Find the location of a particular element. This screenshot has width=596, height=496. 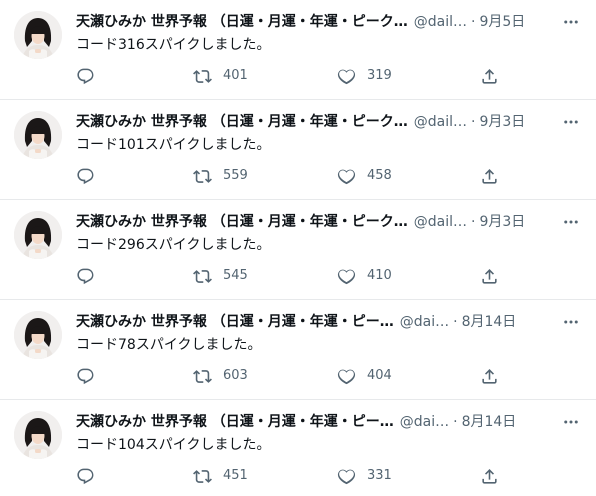

retweet-count: 545 is located at coordinates (235, 275).